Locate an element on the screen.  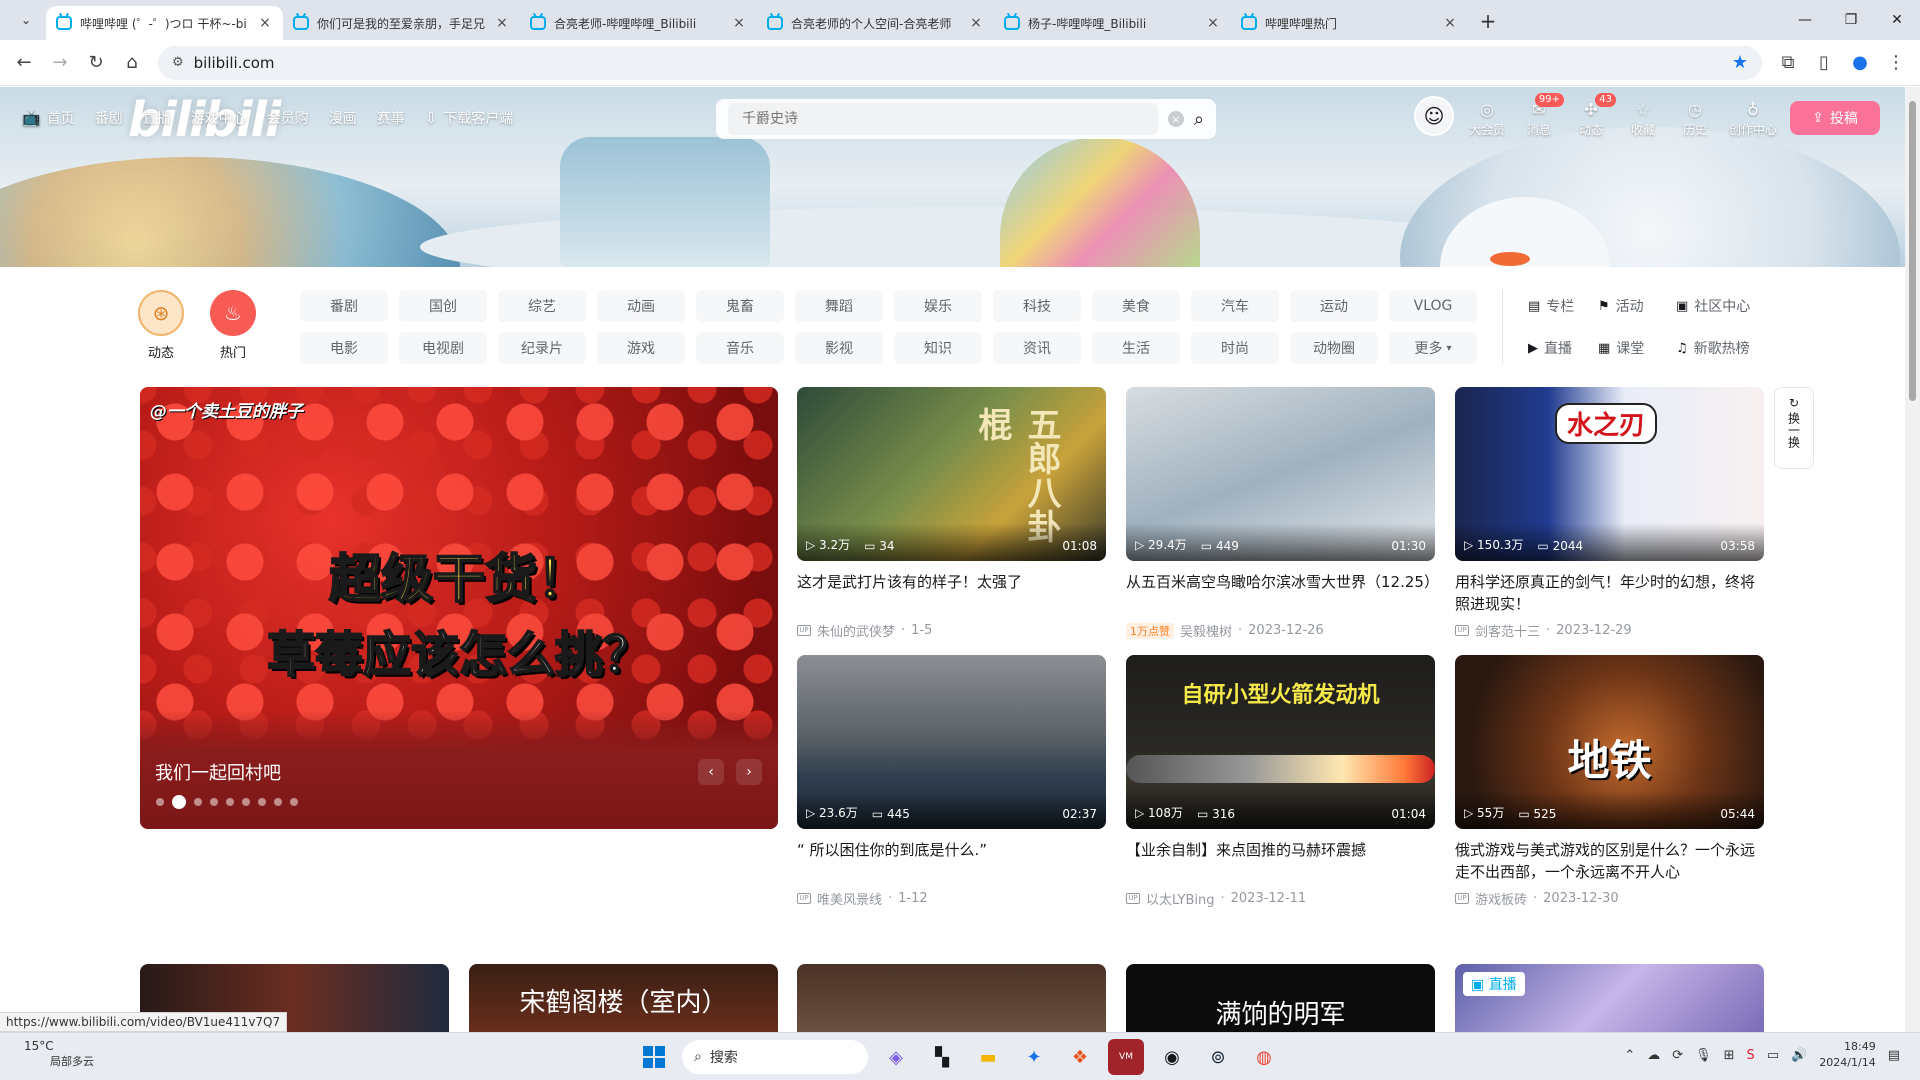
user-item-vip: ◎ 大会员 is located at coordinates (1487, 117).